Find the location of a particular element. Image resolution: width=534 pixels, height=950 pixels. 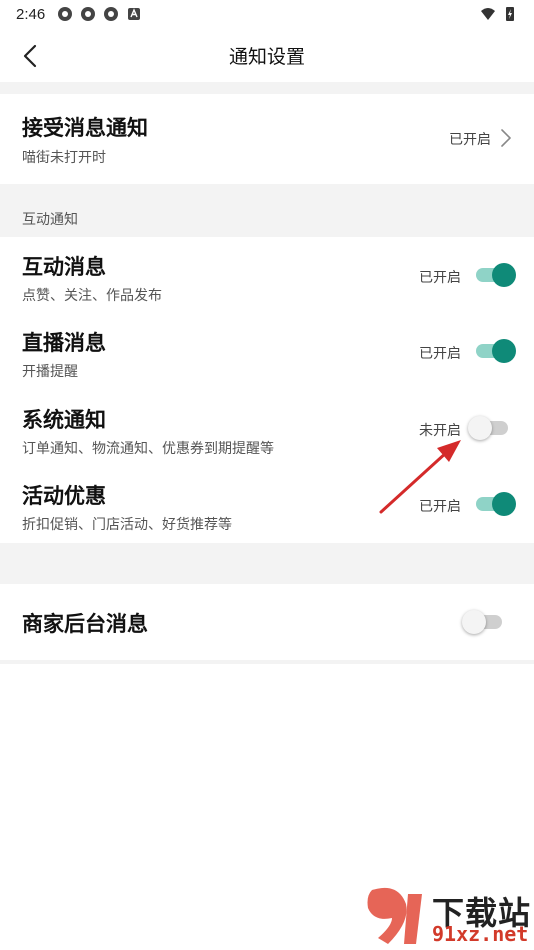

system-icons is located at coordinates (499, 14).